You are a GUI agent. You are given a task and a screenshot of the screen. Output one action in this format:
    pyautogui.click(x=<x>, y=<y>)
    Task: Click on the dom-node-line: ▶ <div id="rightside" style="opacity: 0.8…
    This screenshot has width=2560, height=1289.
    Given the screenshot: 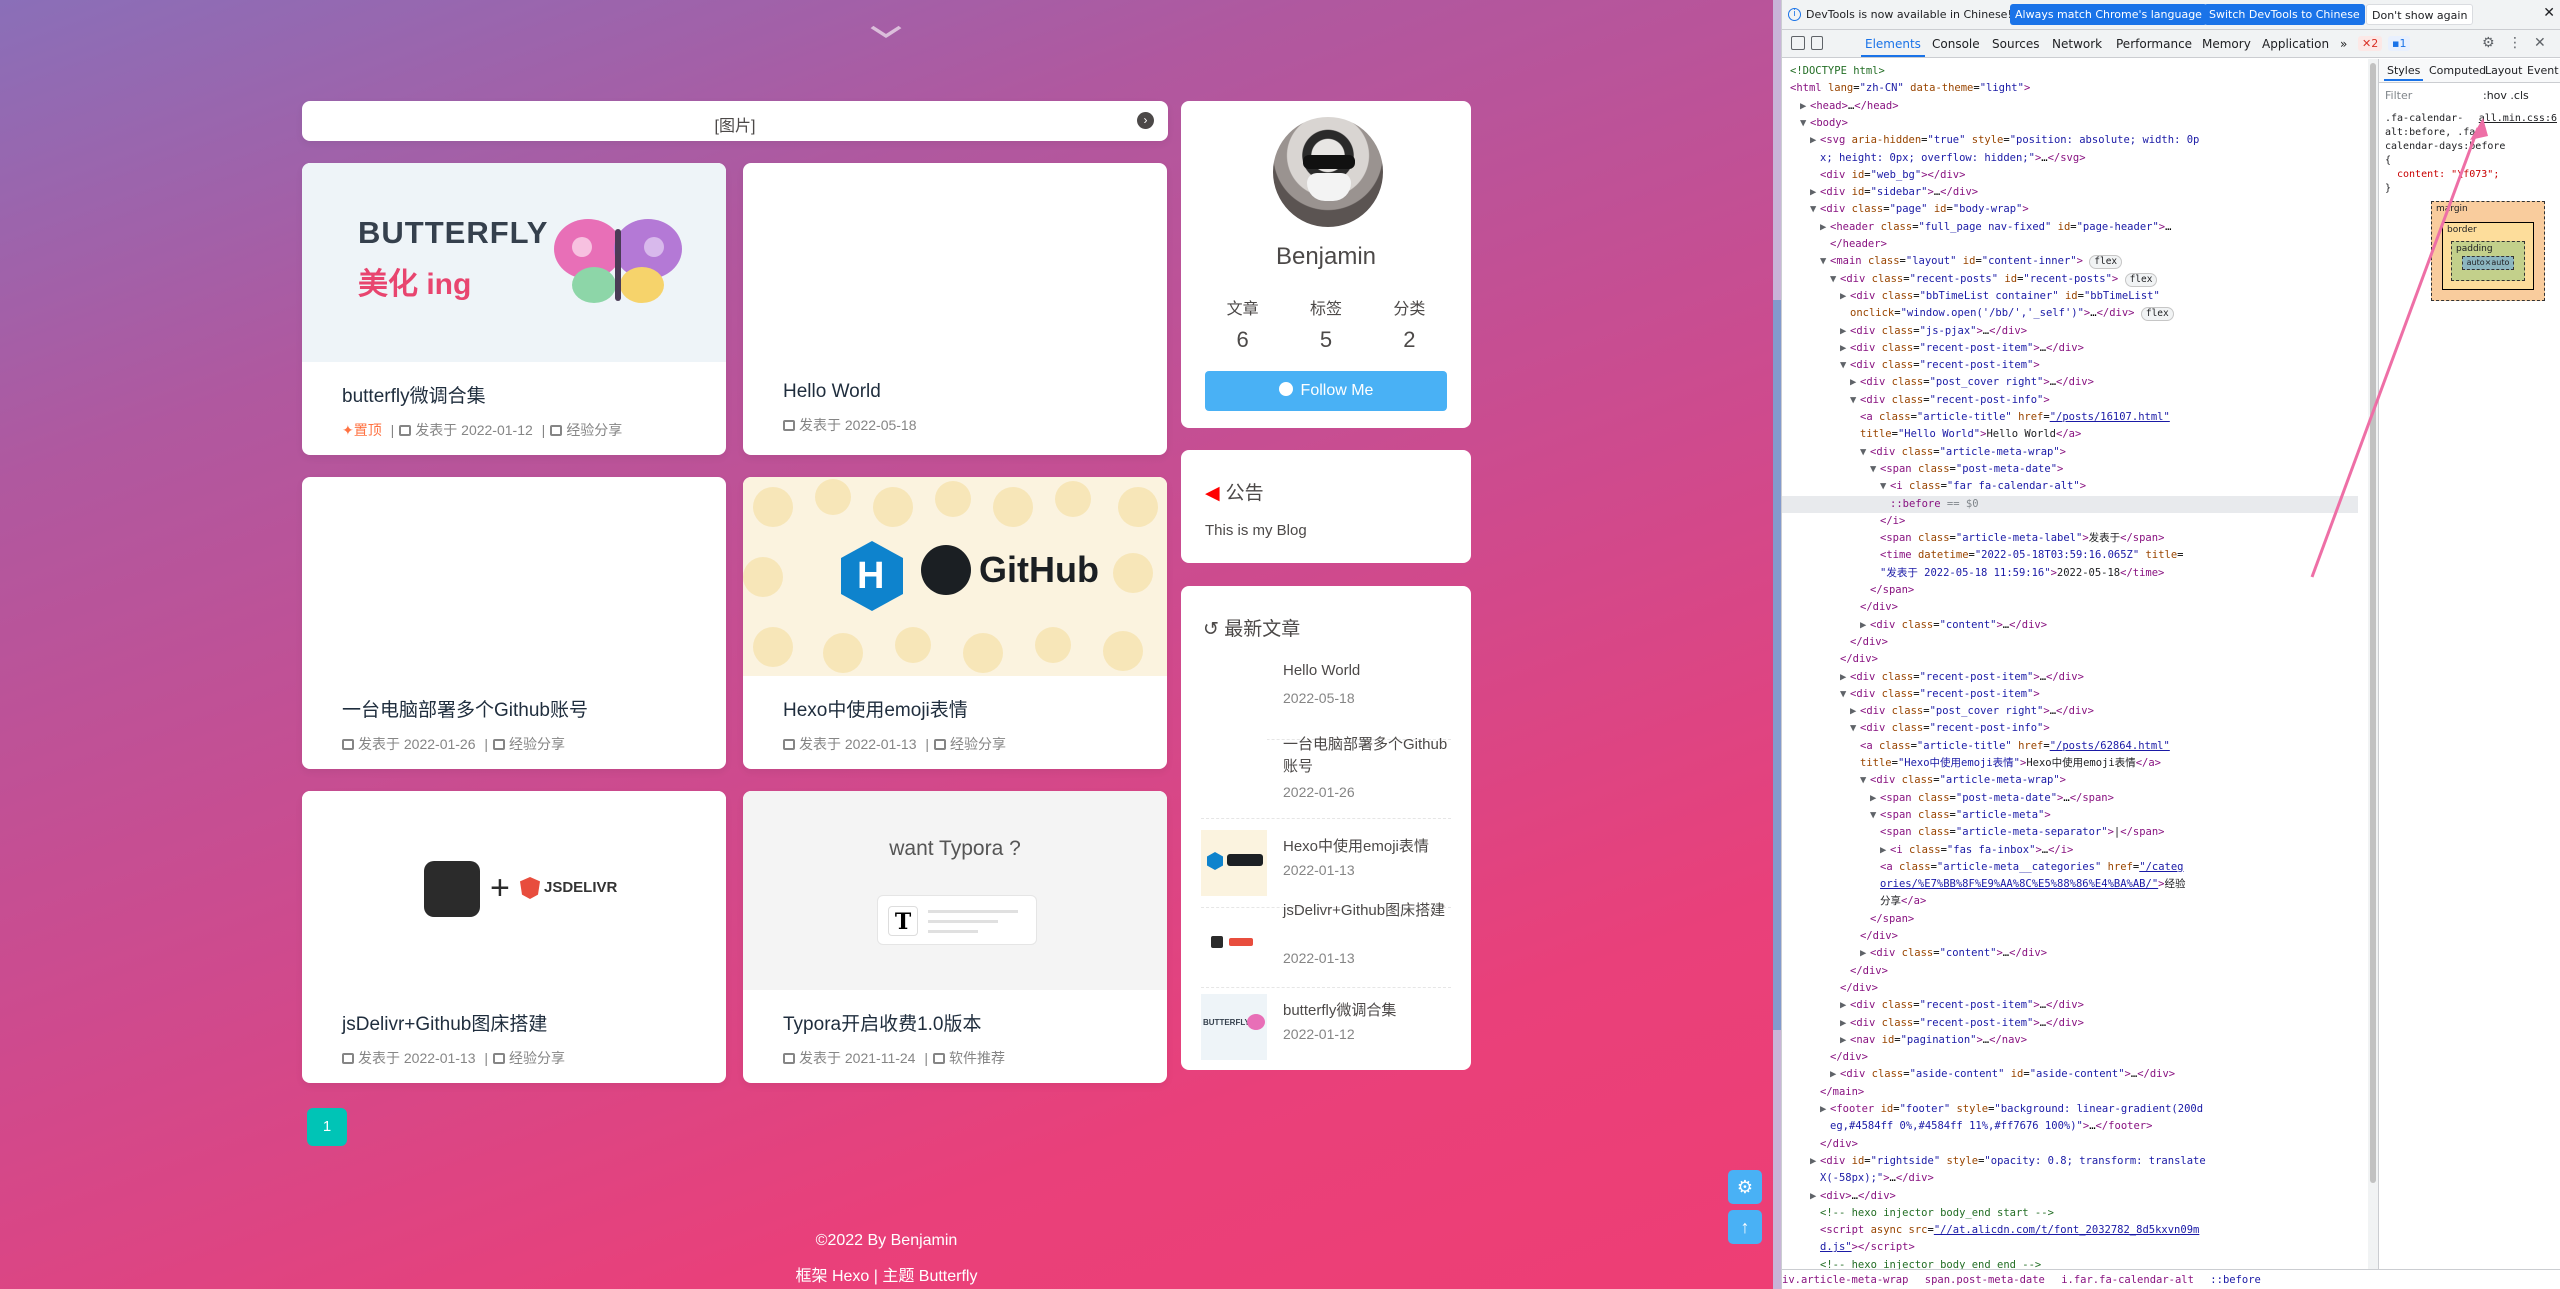 What is the action you would take?
    pyautogui.click(x=2070, y=1161)
    